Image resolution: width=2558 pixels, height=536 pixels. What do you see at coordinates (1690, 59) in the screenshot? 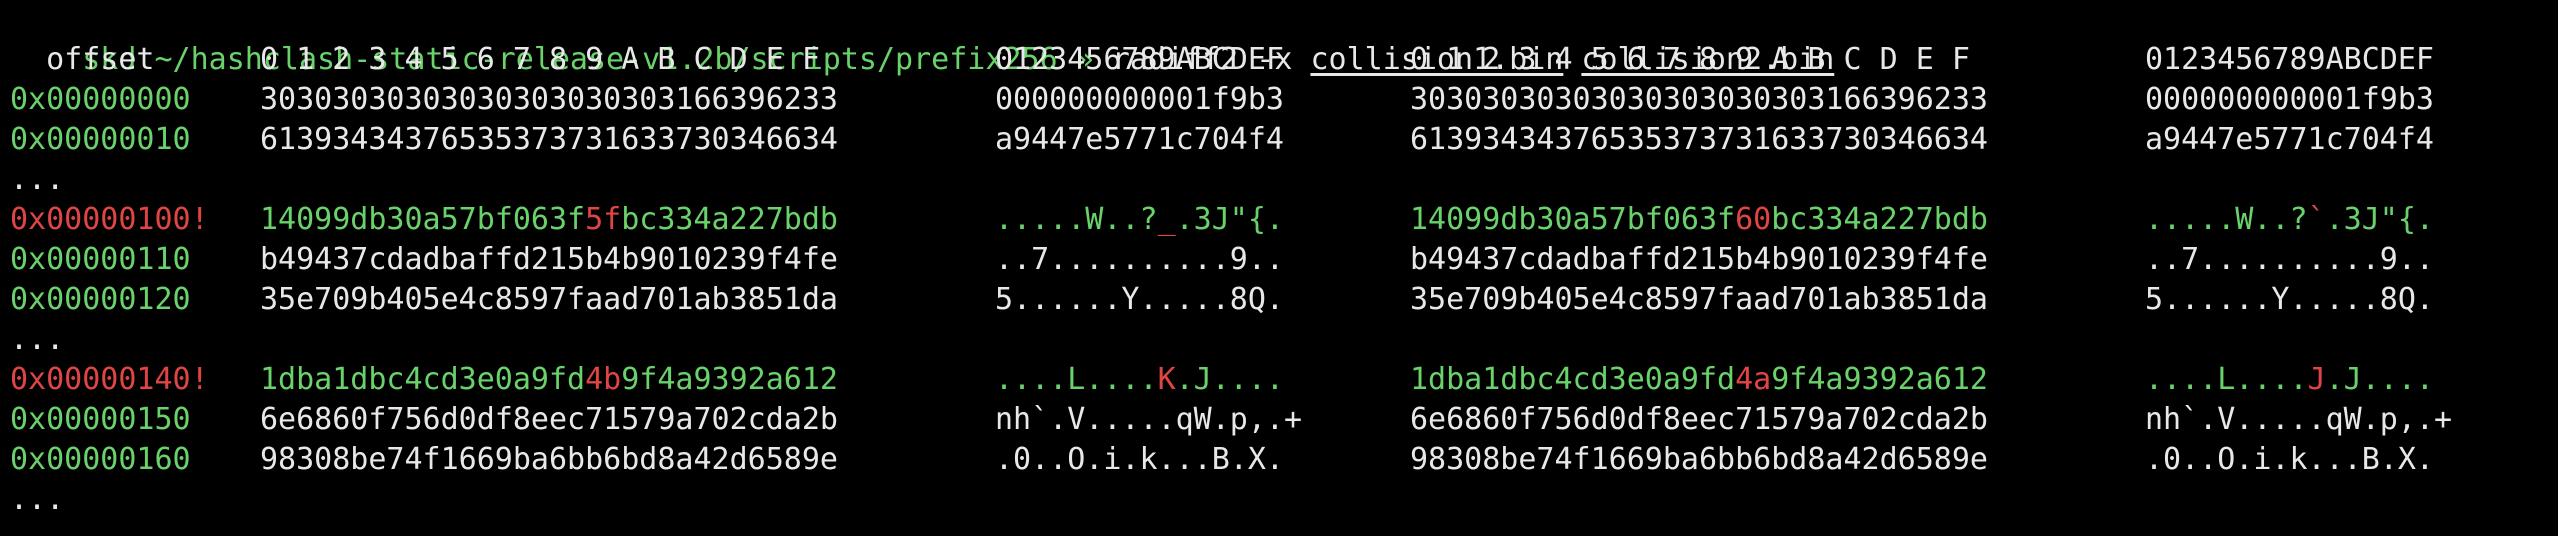
I see `header-hex-right: 0 1 2 3 4 5 6 7 8 9 A B C D E F` at bounding box center [1690, 59].